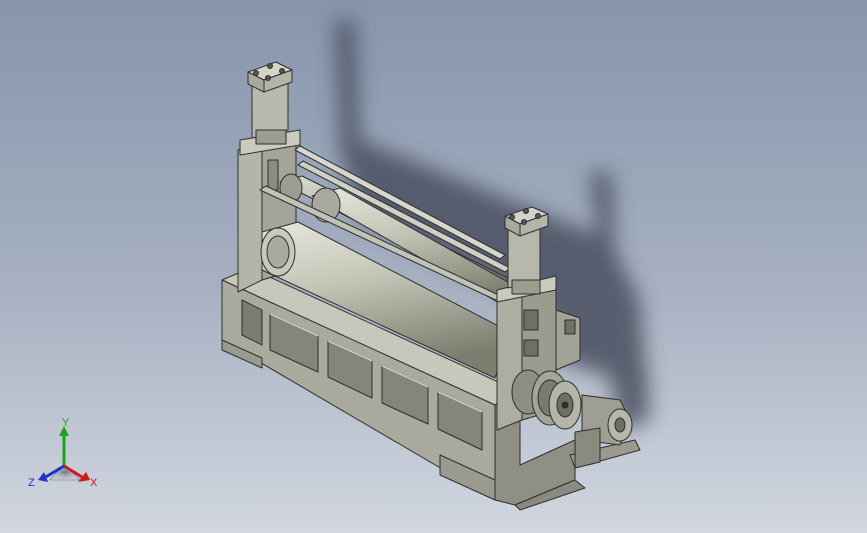  I want to click on x-axis-label: X, so click(94, 483).